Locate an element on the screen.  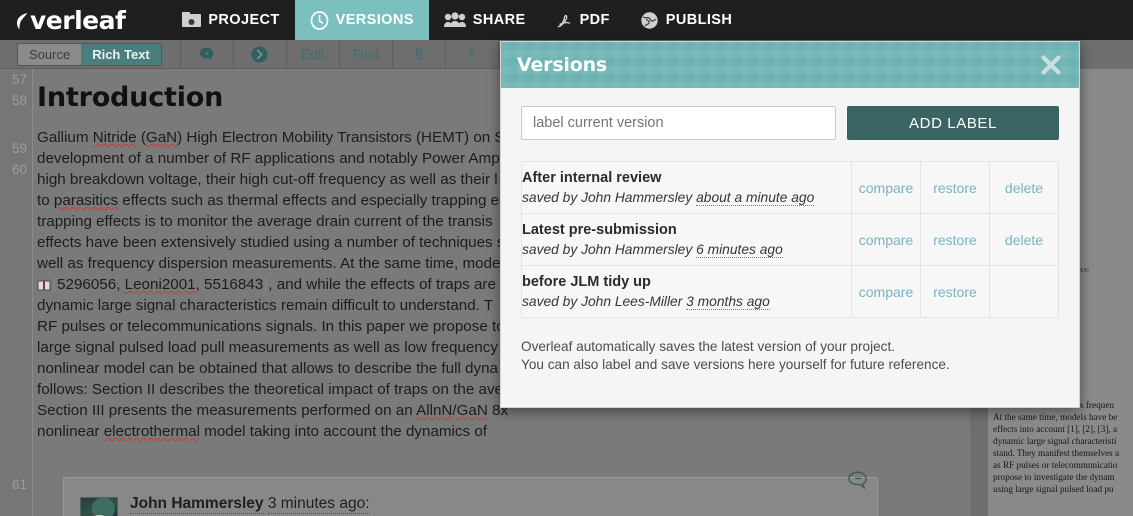
add-label-button: ADD LABEL is located at coordinates (953, 123).